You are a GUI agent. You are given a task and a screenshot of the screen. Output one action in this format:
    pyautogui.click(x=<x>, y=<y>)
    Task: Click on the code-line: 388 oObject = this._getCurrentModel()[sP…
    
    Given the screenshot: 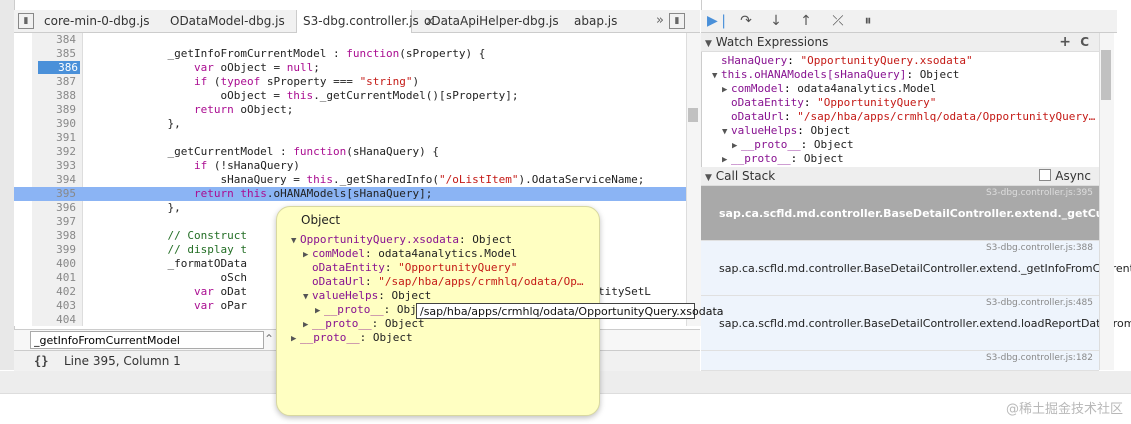 What is the action you would take?
    pyautogui.click(x=350, y=96)
    